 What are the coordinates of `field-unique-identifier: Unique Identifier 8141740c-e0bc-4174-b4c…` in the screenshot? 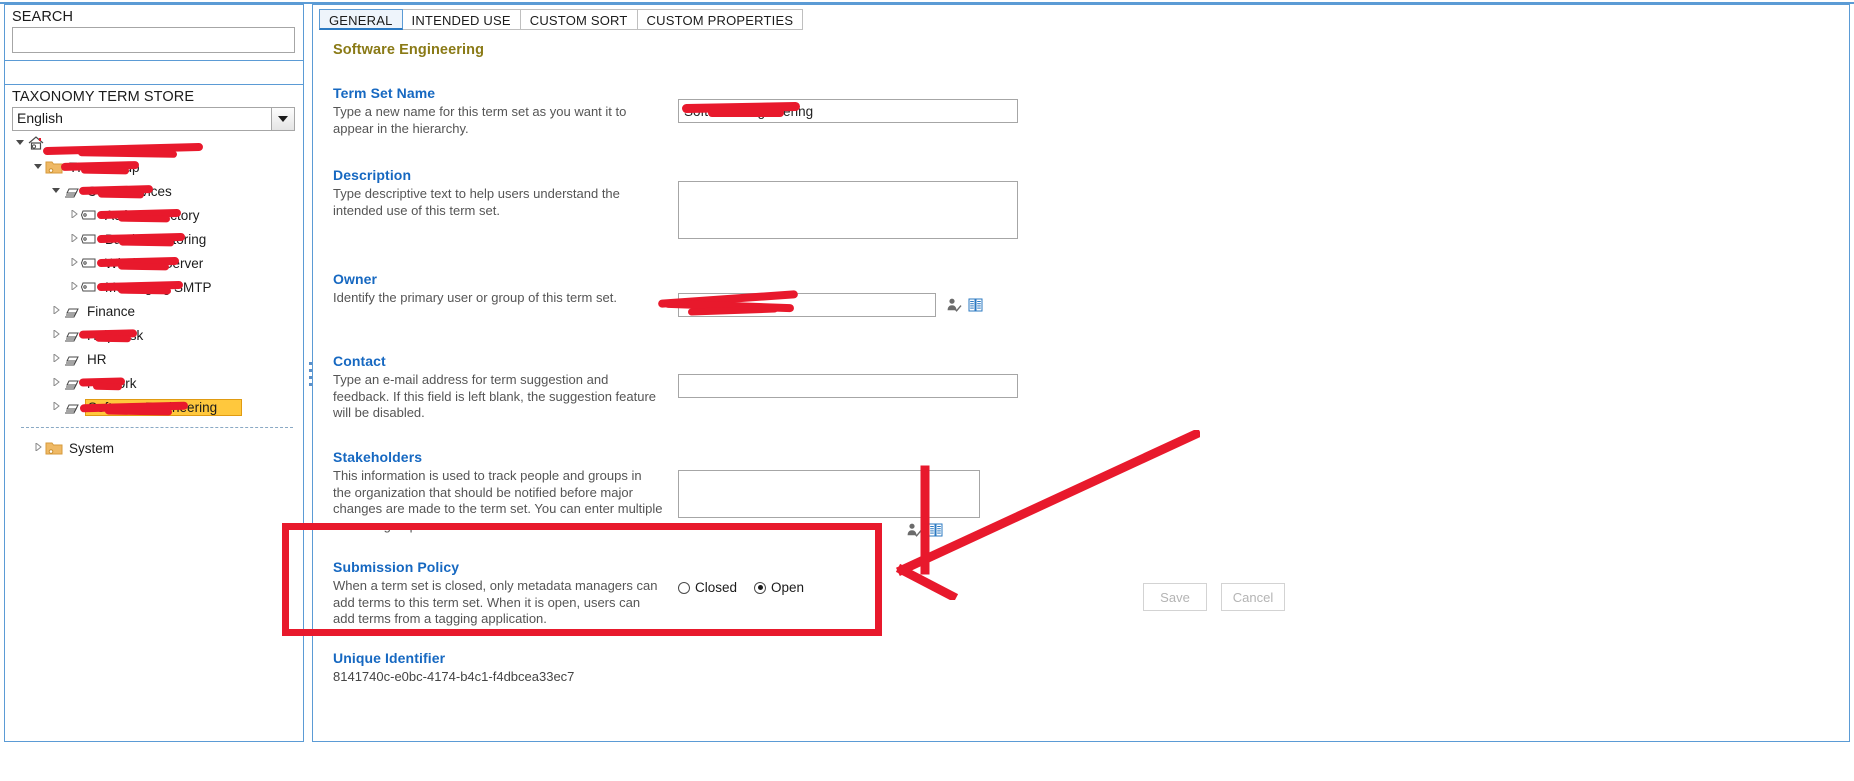 It's located at (1083, 667).